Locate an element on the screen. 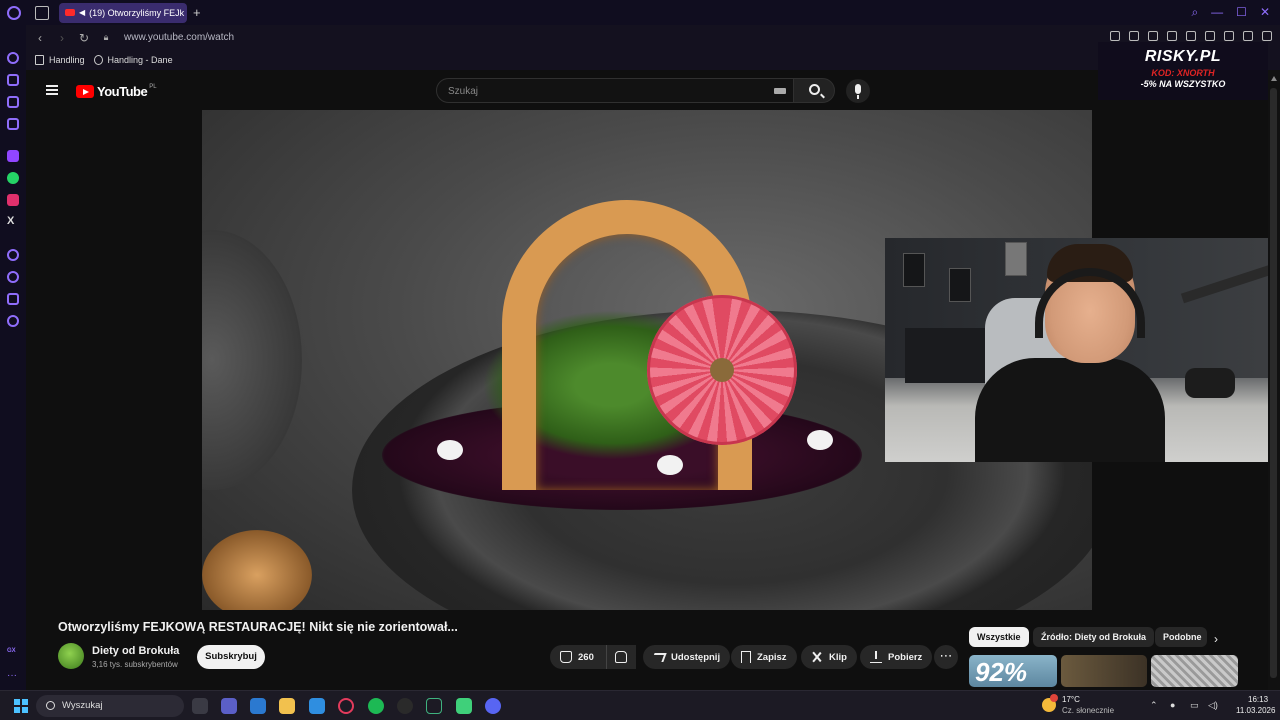 Image resolution: width=1280 pixels, height=720 pixels. channel-name: Diety od Brokuła is located at coordinates (135, 651).